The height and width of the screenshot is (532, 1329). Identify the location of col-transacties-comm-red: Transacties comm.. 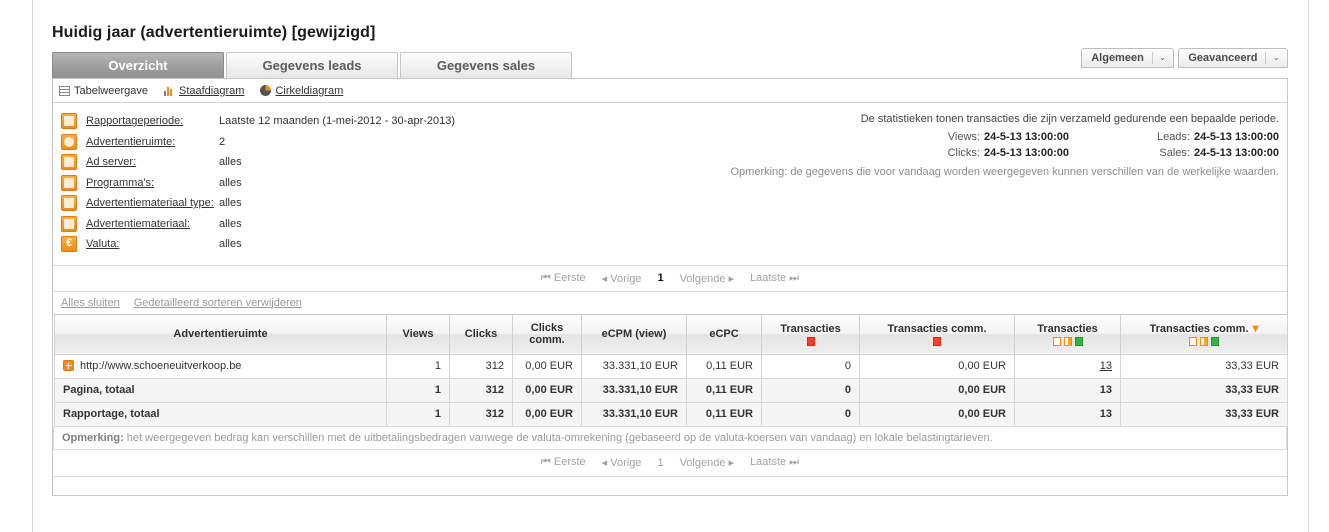
(937, 334).